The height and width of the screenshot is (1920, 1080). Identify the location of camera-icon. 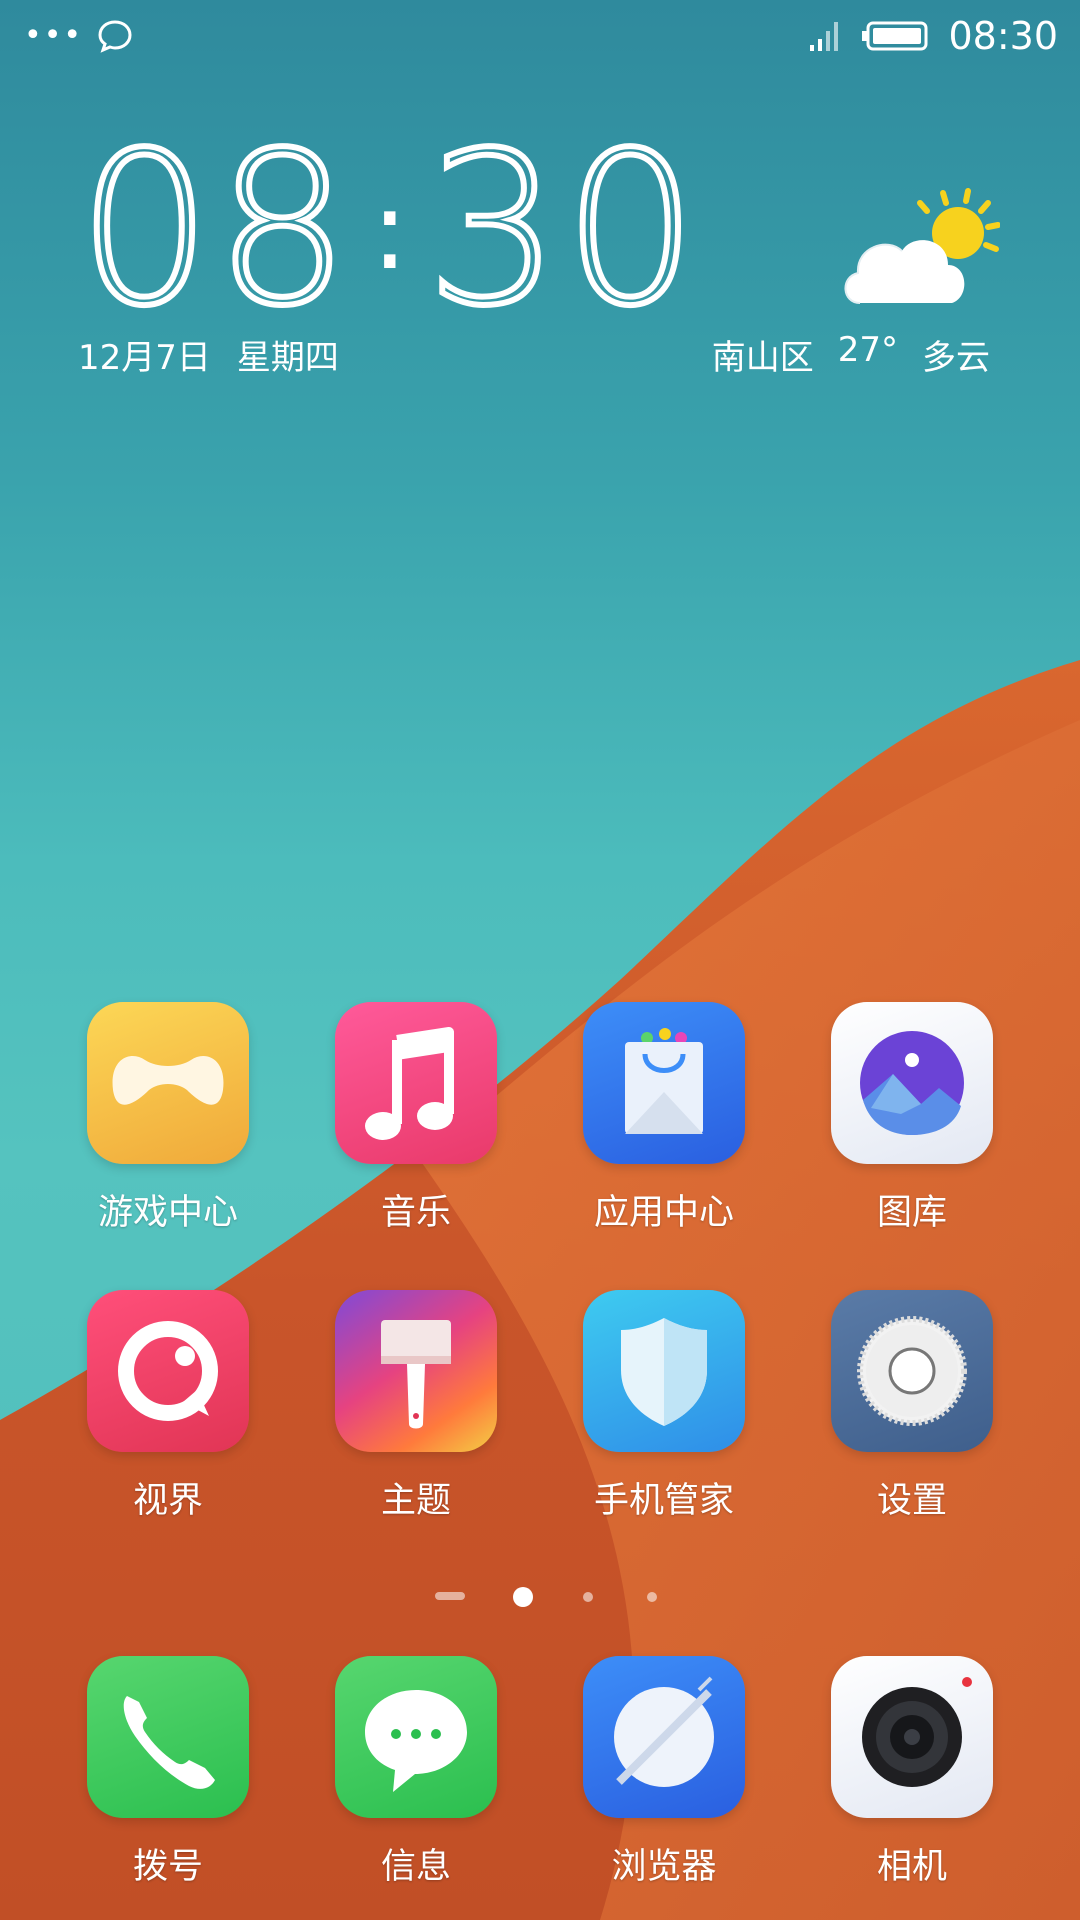
(912, 1737).